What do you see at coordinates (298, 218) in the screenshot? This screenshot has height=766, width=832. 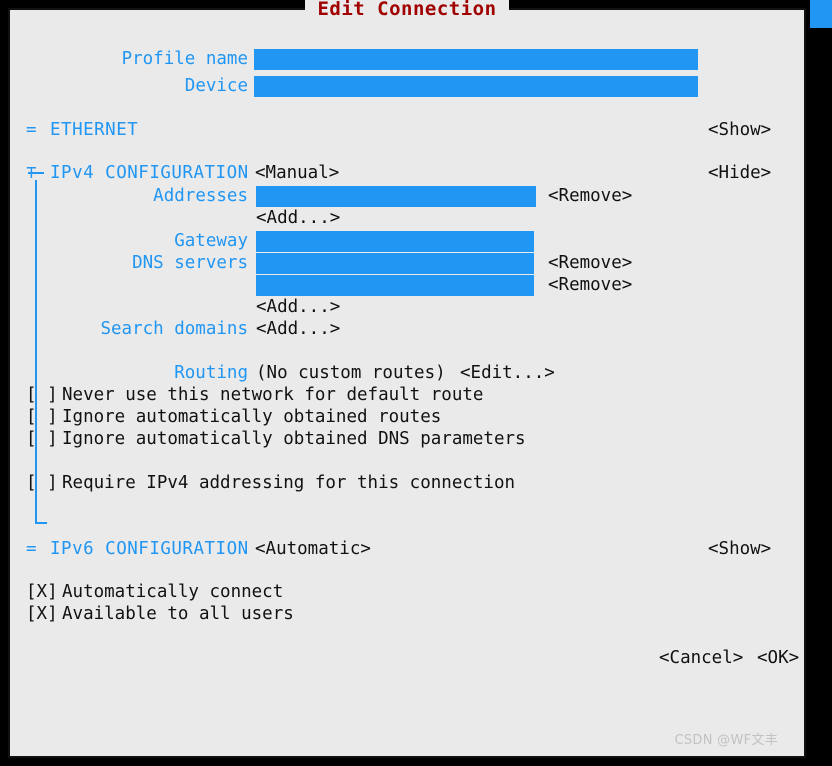 I see `ipv4-address-add-button: <Add...>` at bounding box center [298, 218].